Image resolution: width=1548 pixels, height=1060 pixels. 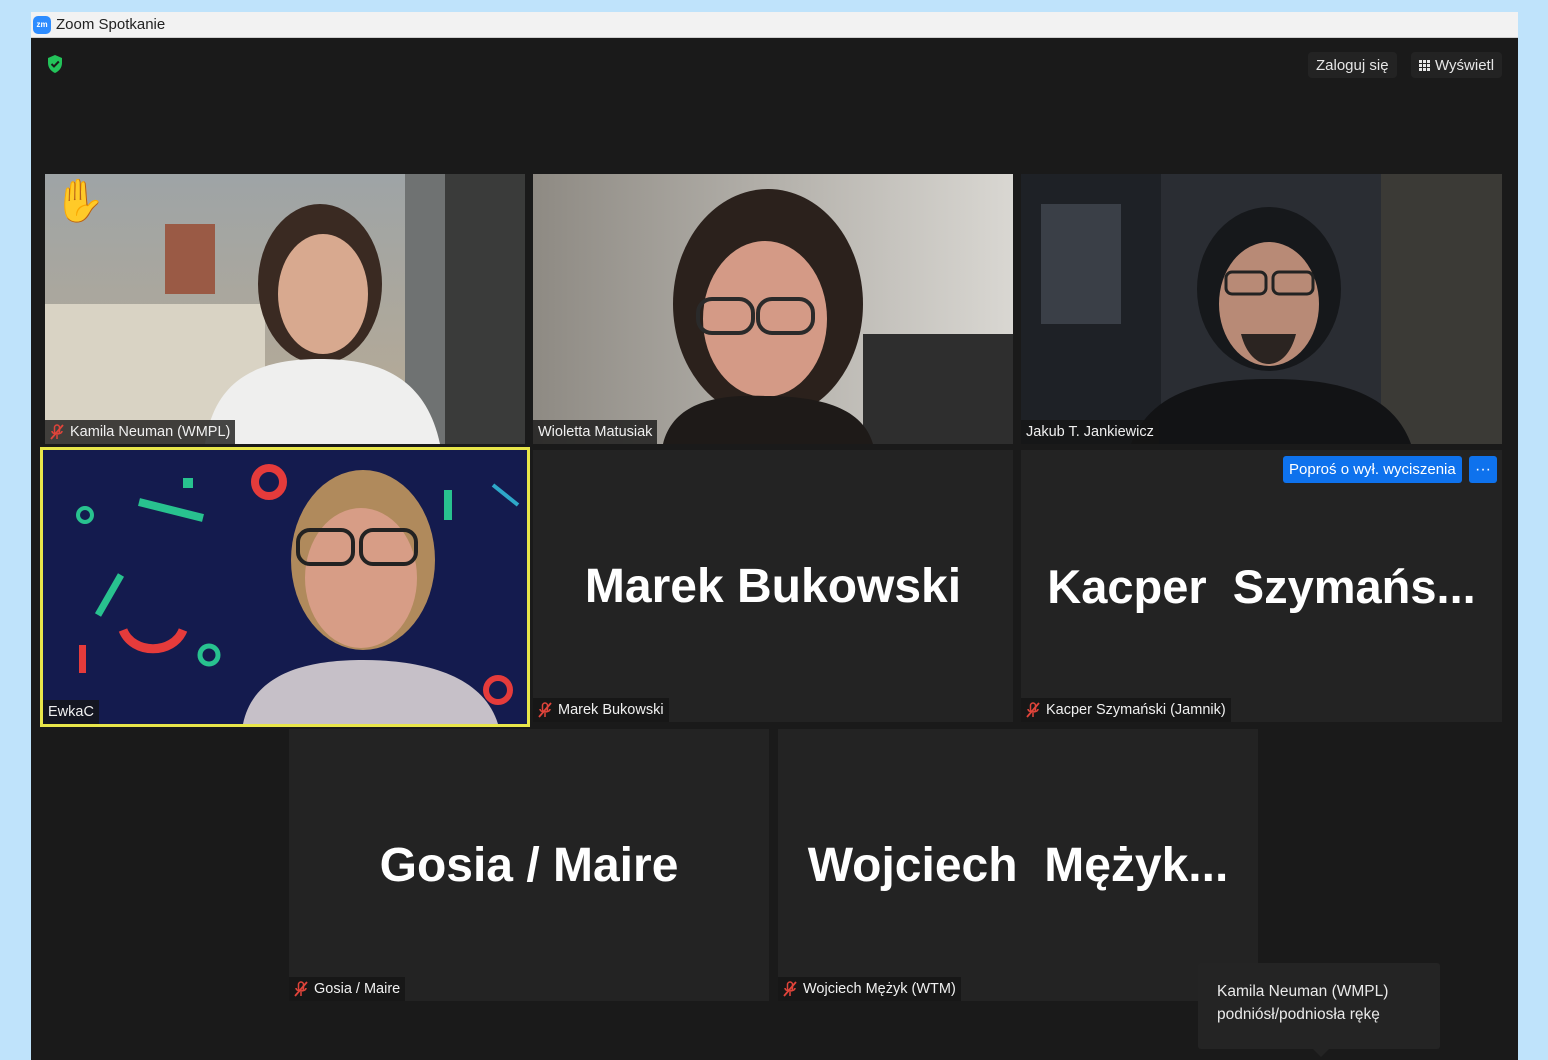 I want to click on sign-in-label: Zaloguj się, so click(x=1352, y=65).